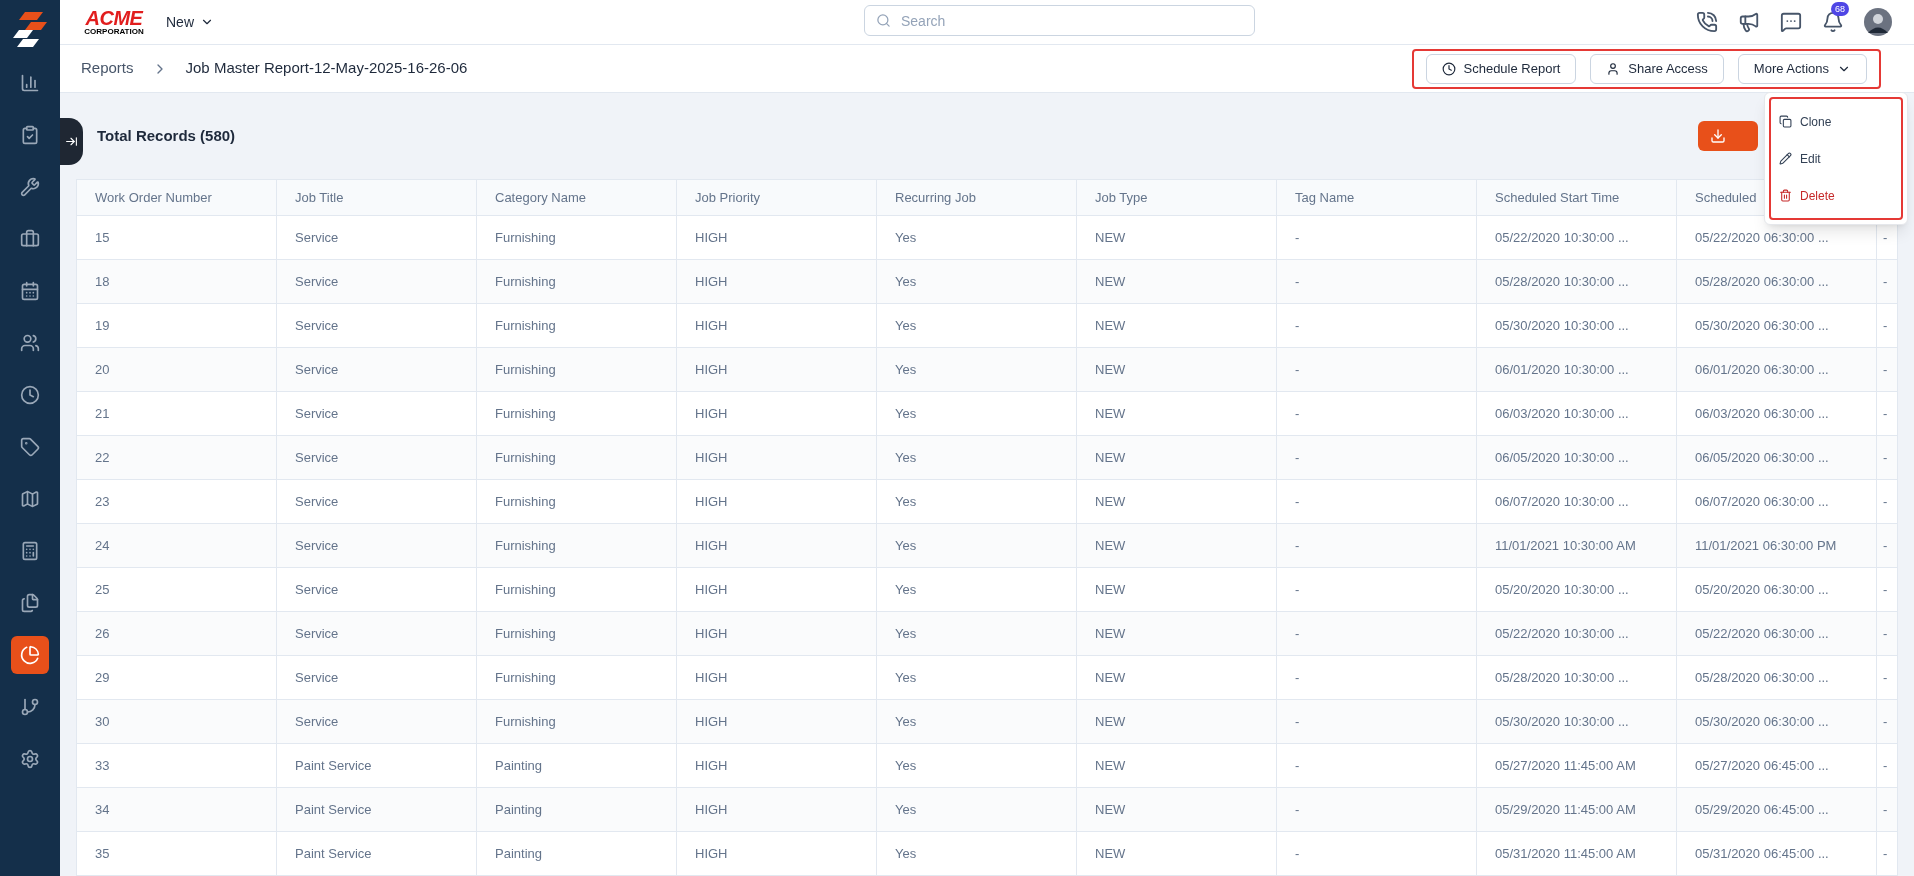 The image size is (1914, 876). Describe the element at coordinates (30, 395) in the screenshot. I see `clock-icon` at that location.